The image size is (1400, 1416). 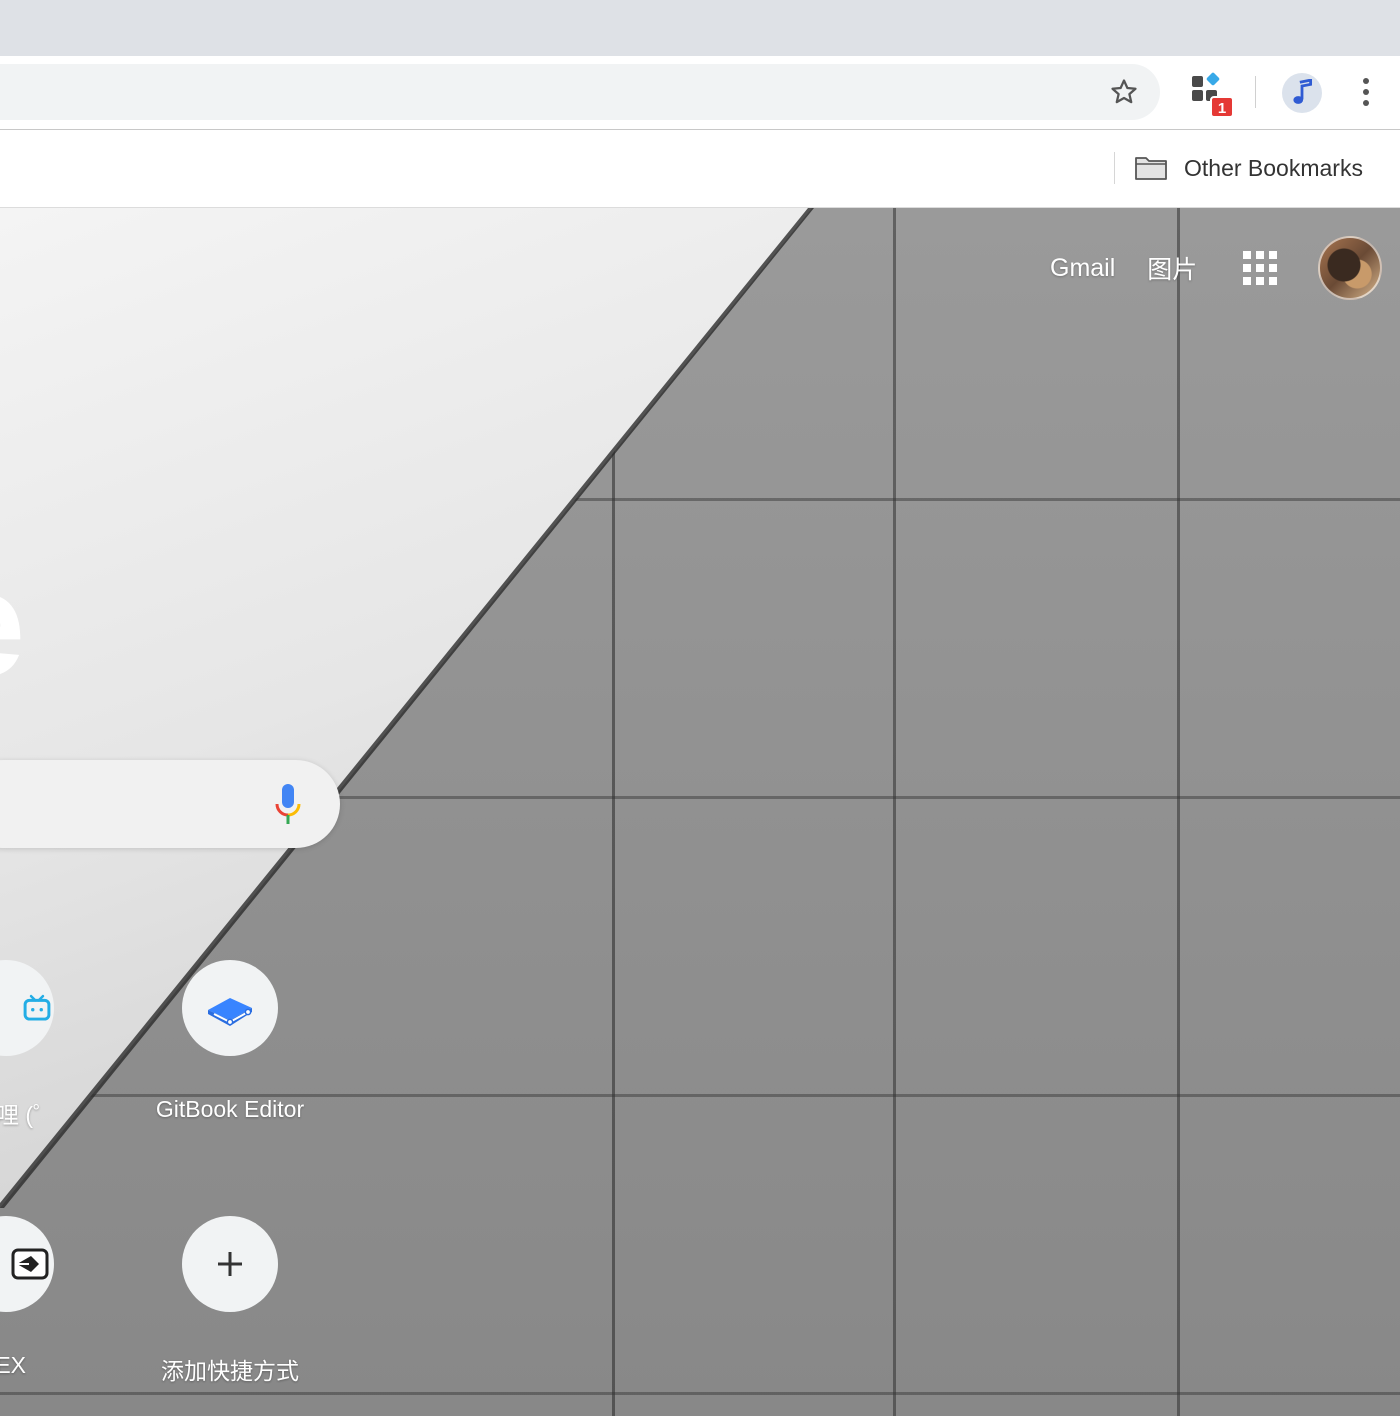 I want to click on shortcut-tile-ex: EX, so click(x=48, y=1297).